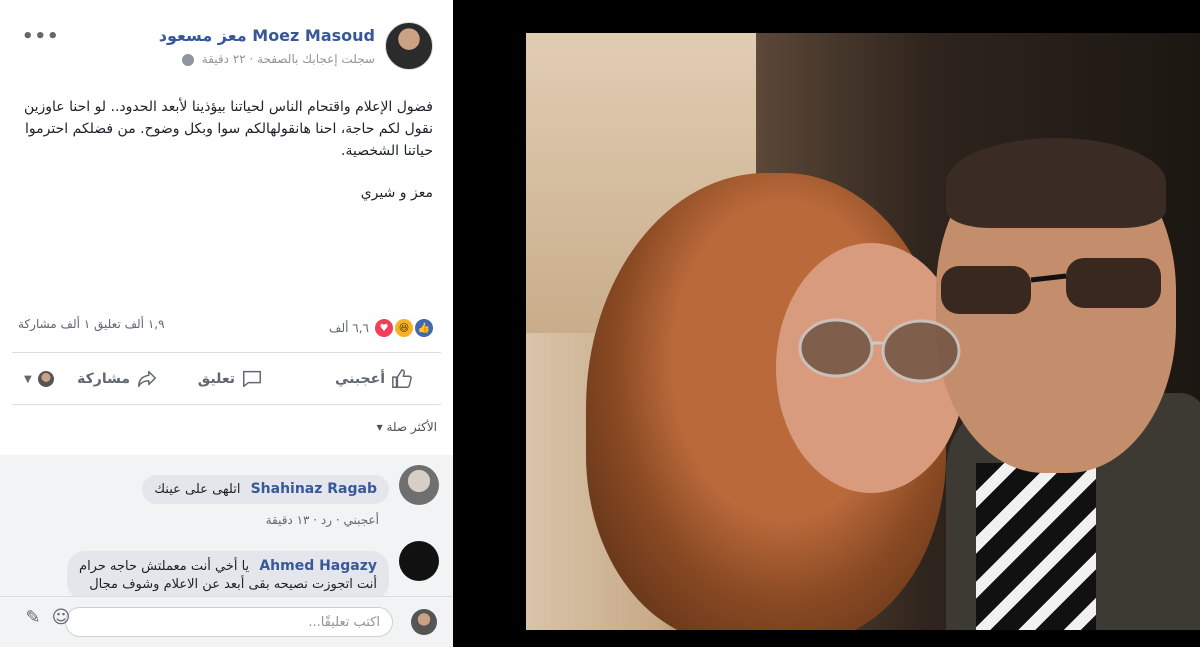 This screenshot has height=647, width=1200. What do you see at coordinates (147, 379) in the screenshot?
I see `share-icon` at bounding box center [147, 379].